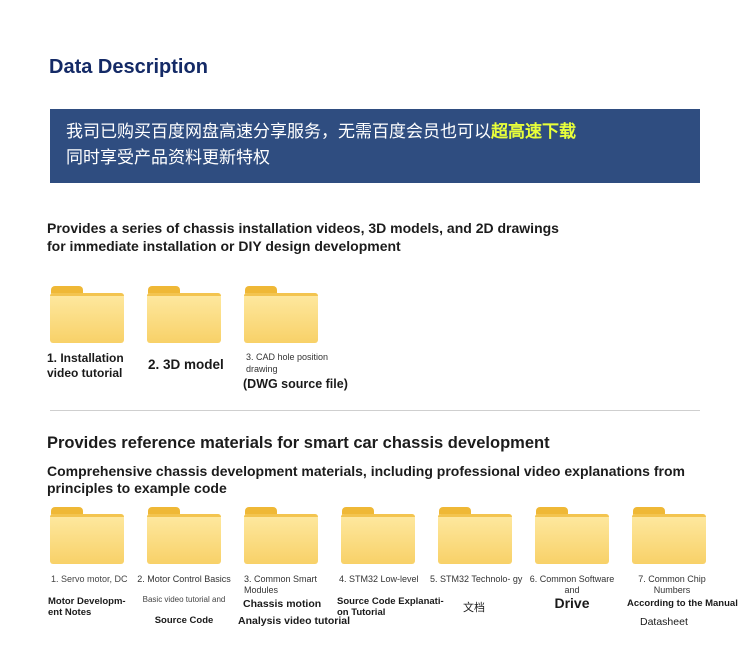 The image size is (750, 648). Describe the element at coordinates (168, 158) in the screenshot. I see `banner-line-2: 同时享受产品资料更新特权` at that location.